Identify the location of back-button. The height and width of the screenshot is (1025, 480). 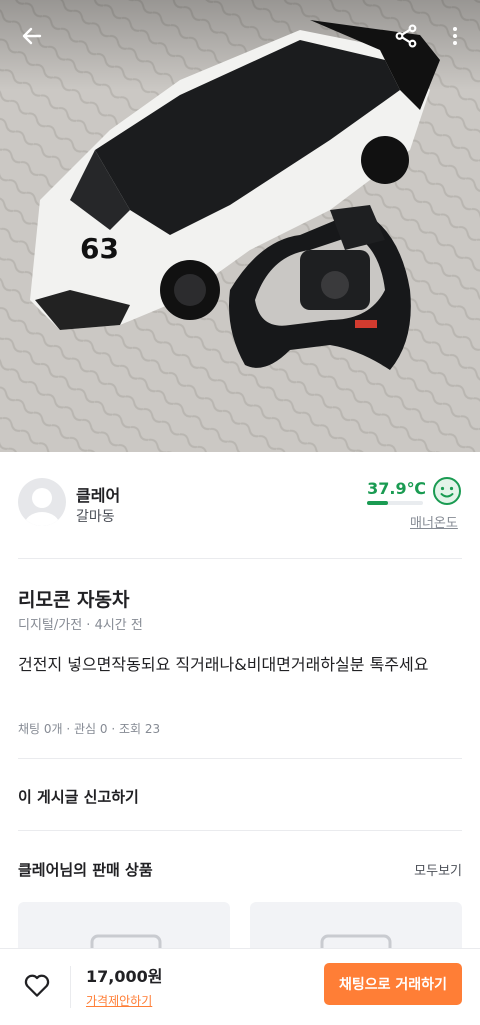
(32, 36).